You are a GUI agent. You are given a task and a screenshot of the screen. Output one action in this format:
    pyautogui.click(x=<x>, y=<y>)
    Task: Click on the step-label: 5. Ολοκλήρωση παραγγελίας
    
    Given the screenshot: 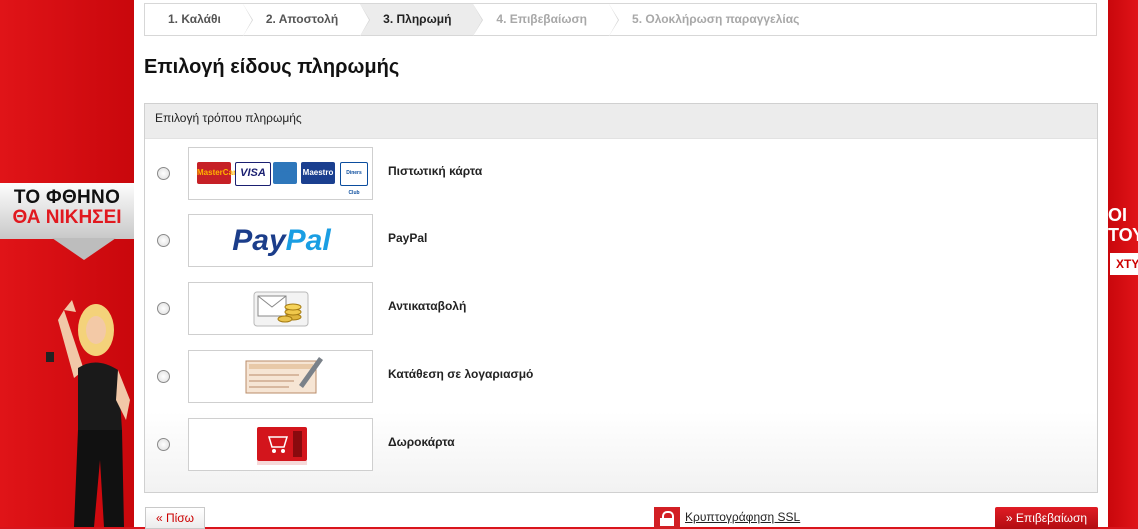 What is the action you would take?
    pyautogui.click(x=716, y=19)
    